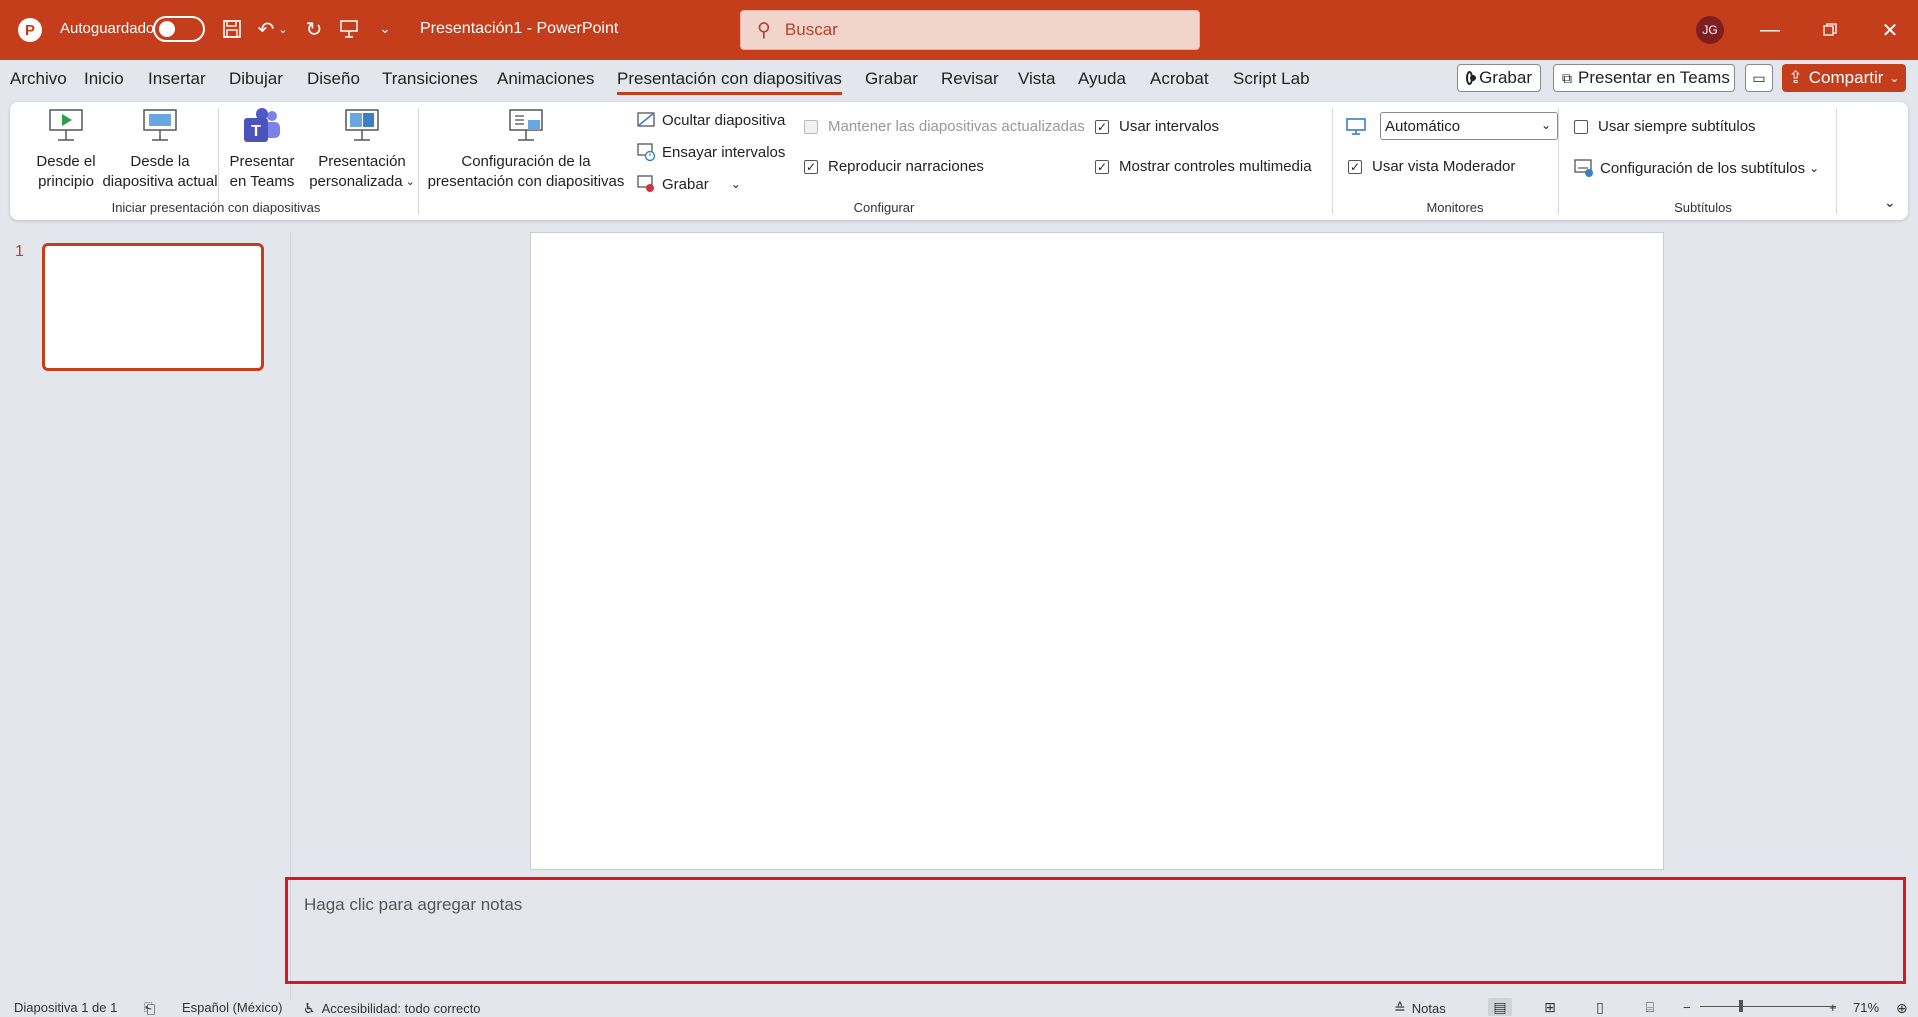  What do you see at coordinates (1905, 1008) in the screenshot?
I see `fit-to-window-icon: ⊕` at bounding box center [1905, 1008].